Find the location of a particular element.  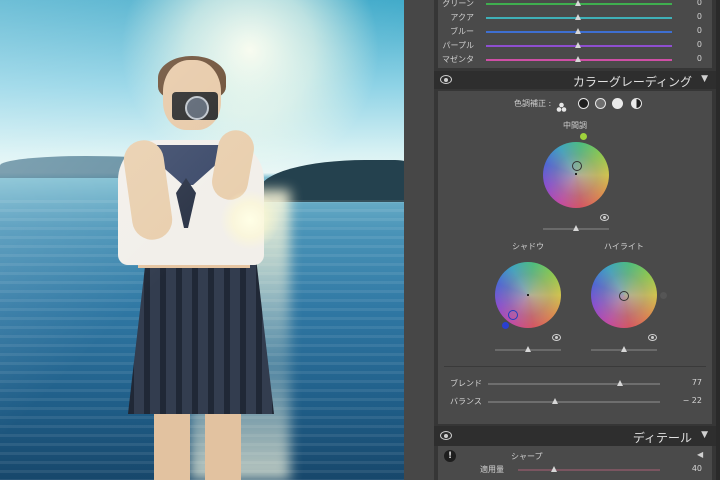

hsl-label: アクア is located at coordinates (462, 17).